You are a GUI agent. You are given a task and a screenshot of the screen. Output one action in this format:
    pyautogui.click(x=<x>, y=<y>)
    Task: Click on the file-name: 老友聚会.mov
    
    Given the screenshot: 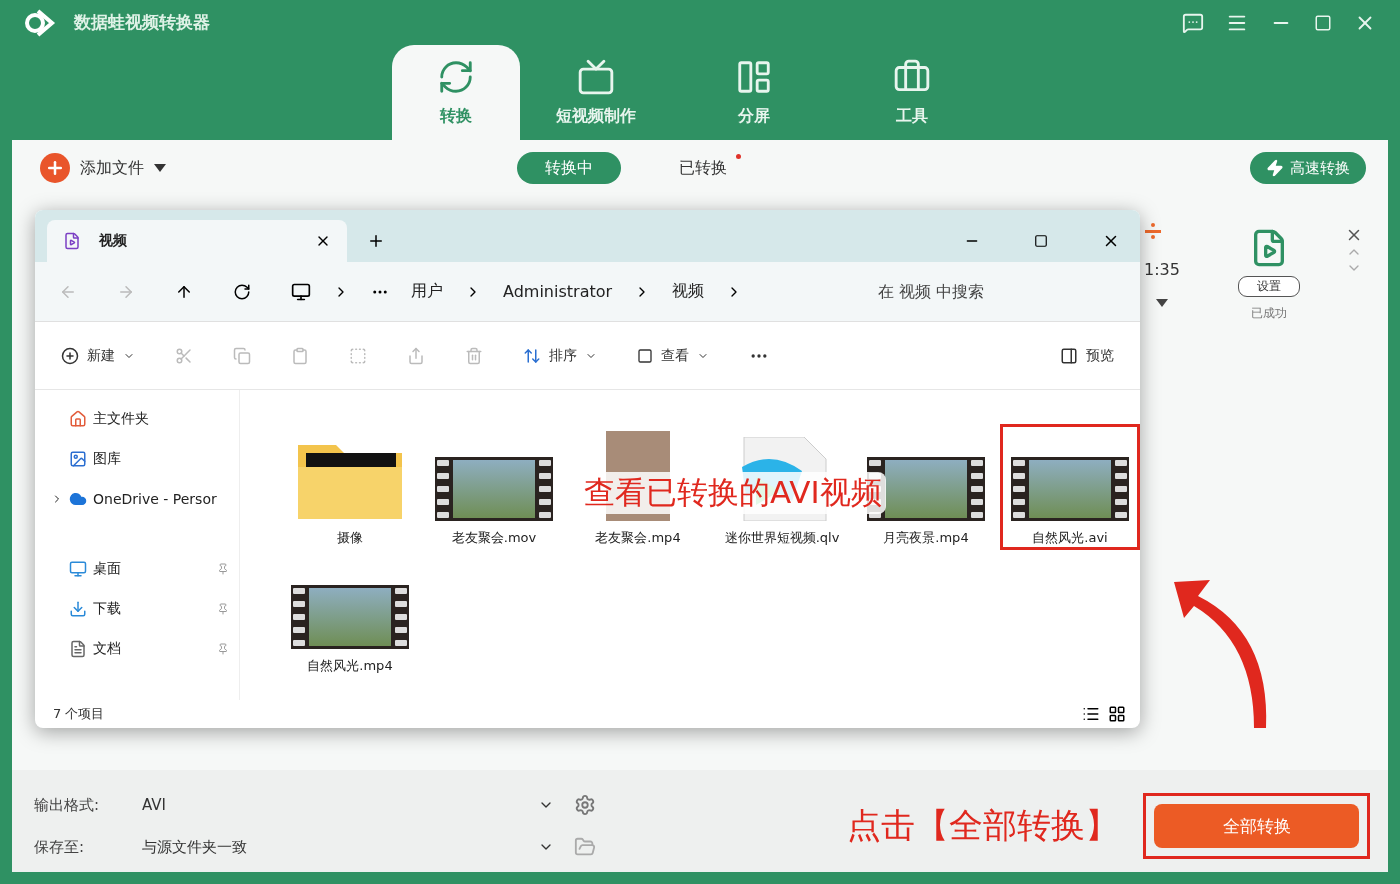 What is the action you would take?
    pyautogui.click(x=494, y=538)
    